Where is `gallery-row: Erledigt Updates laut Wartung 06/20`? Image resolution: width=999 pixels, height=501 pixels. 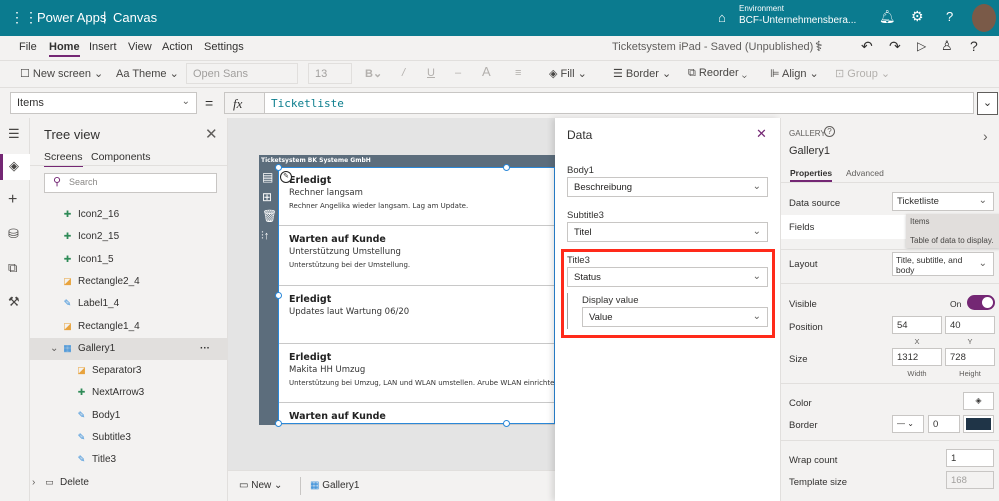 gallery-row: Erledigt Updates laut Wartung 06/20 is located at coordinates (416, 315).